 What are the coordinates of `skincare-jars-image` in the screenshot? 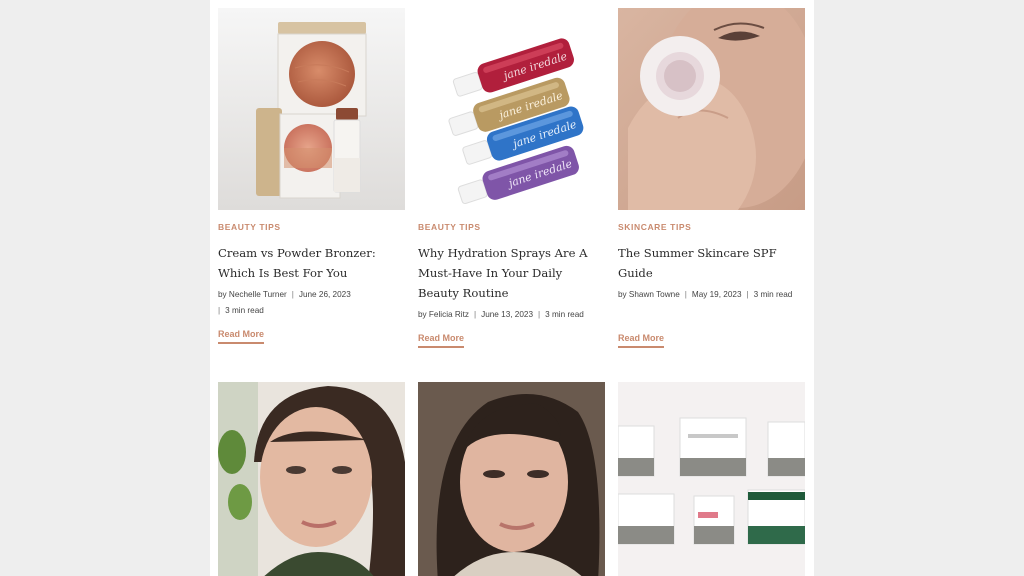 It's located at (711, 479).